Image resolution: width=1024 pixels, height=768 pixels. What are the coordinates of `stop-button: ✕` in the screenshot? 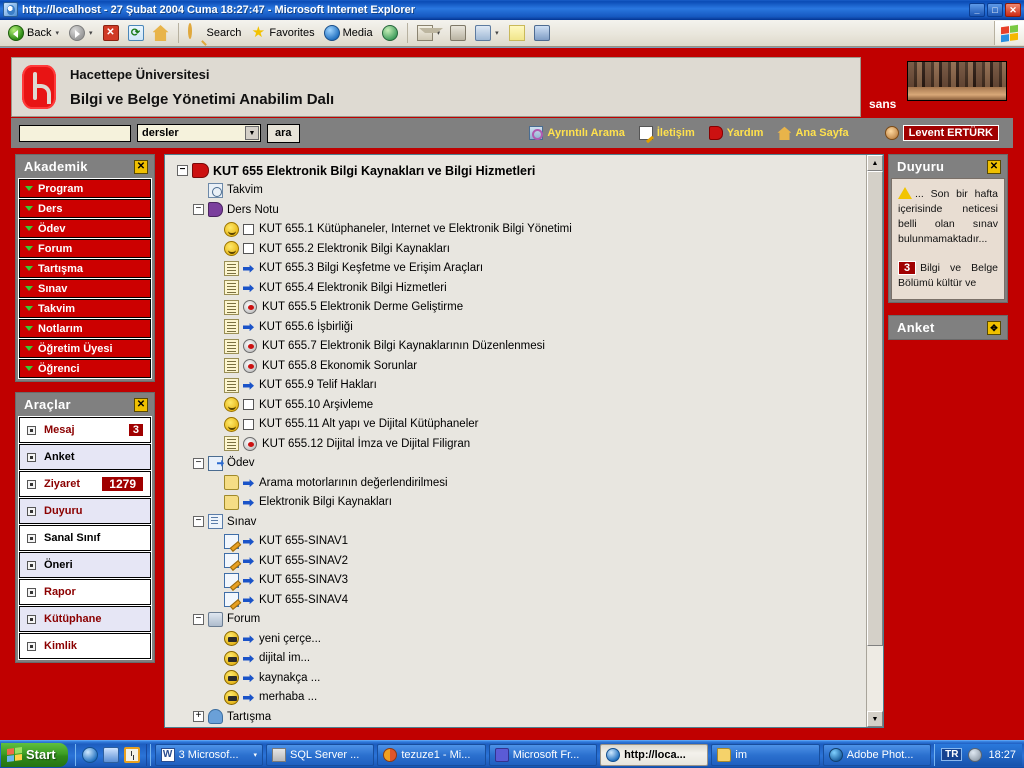 It's located at (111, 33).